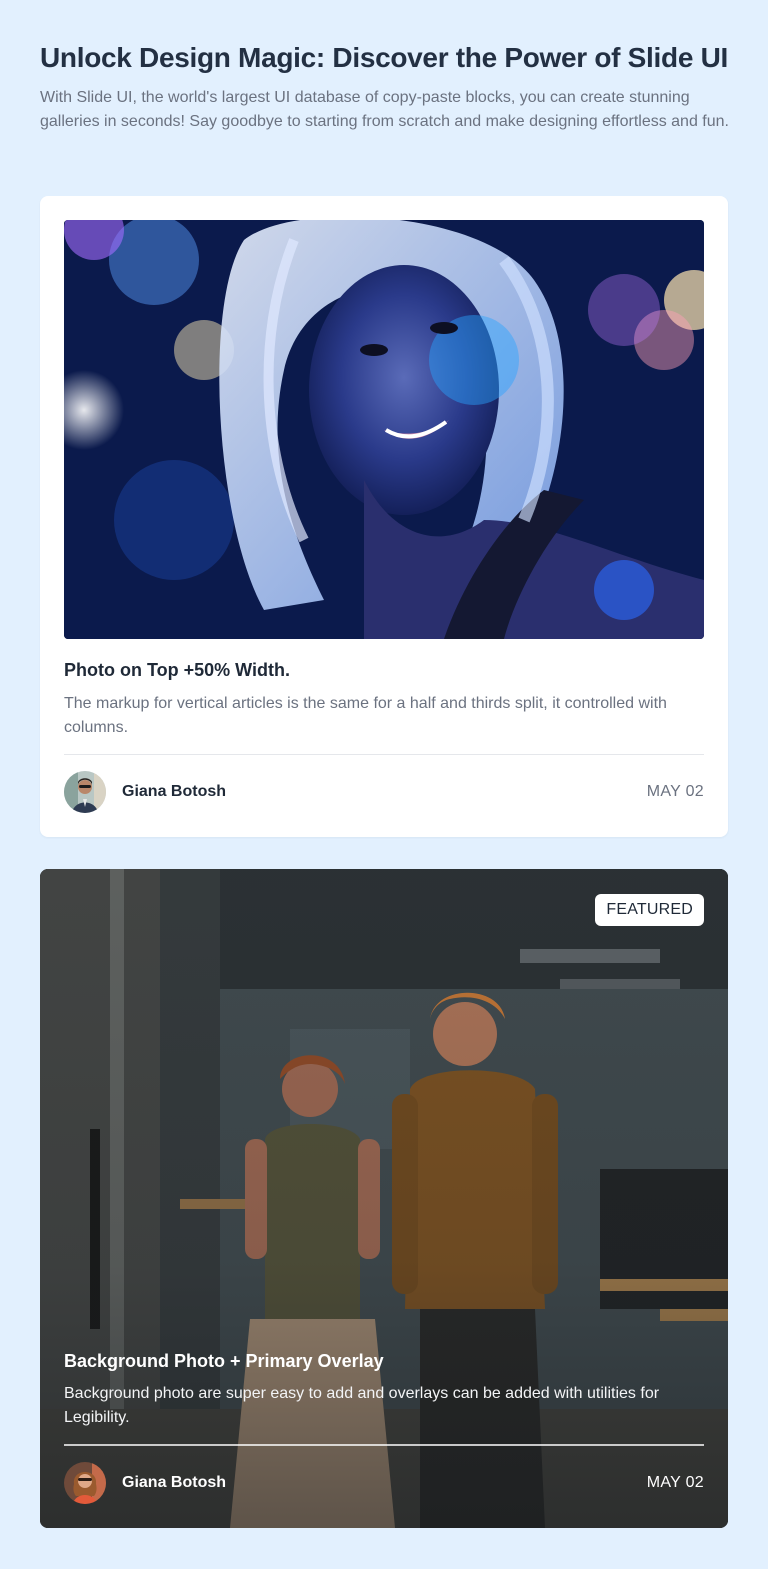 The width and height of the screenshot is (768, 1569). What do you see at coordinates (384, 1361) in the screenshot?
I see `article-title: Background Photo + Primary Overlay` at bounding box center [384, 1361].